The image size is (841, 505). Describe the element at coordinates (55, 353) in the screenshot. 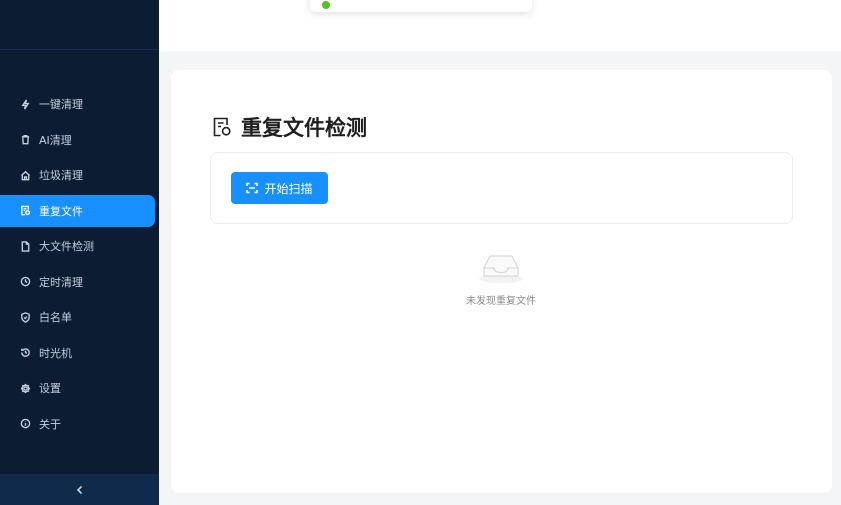

I see `sidebar-item-label: 时光机` at that location.